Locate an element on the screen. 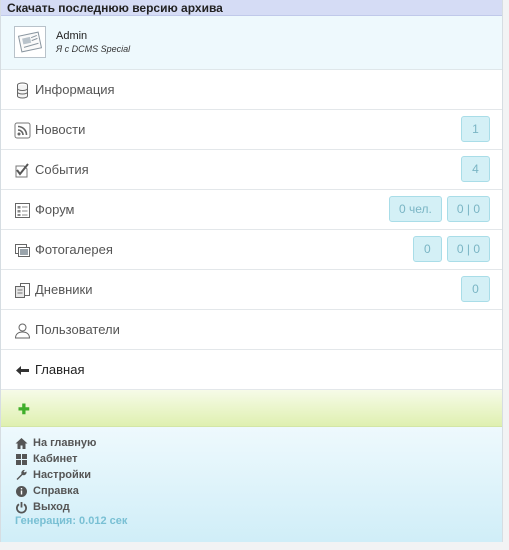 This screenshot has width=509, height=550. forum-topics-badge: 0 | 0 is located at coordinates (468, 209).